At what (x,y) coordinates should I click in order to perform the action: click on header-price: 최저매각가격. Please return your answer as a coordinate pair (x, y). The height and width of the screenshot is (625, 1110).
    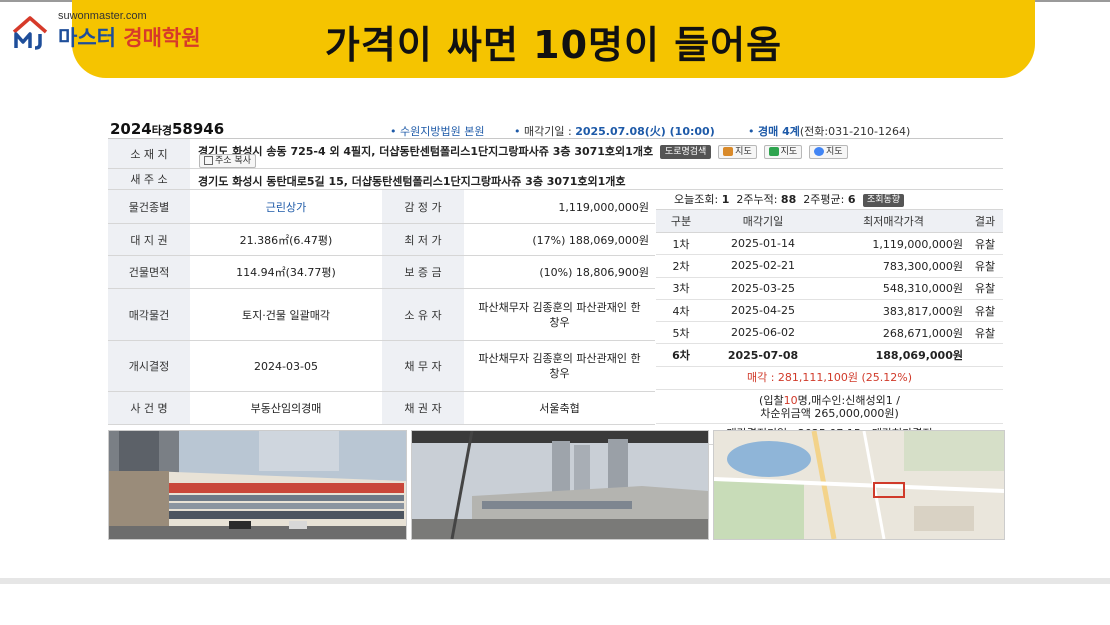
    Looking at the image, I should click on (893, 221).